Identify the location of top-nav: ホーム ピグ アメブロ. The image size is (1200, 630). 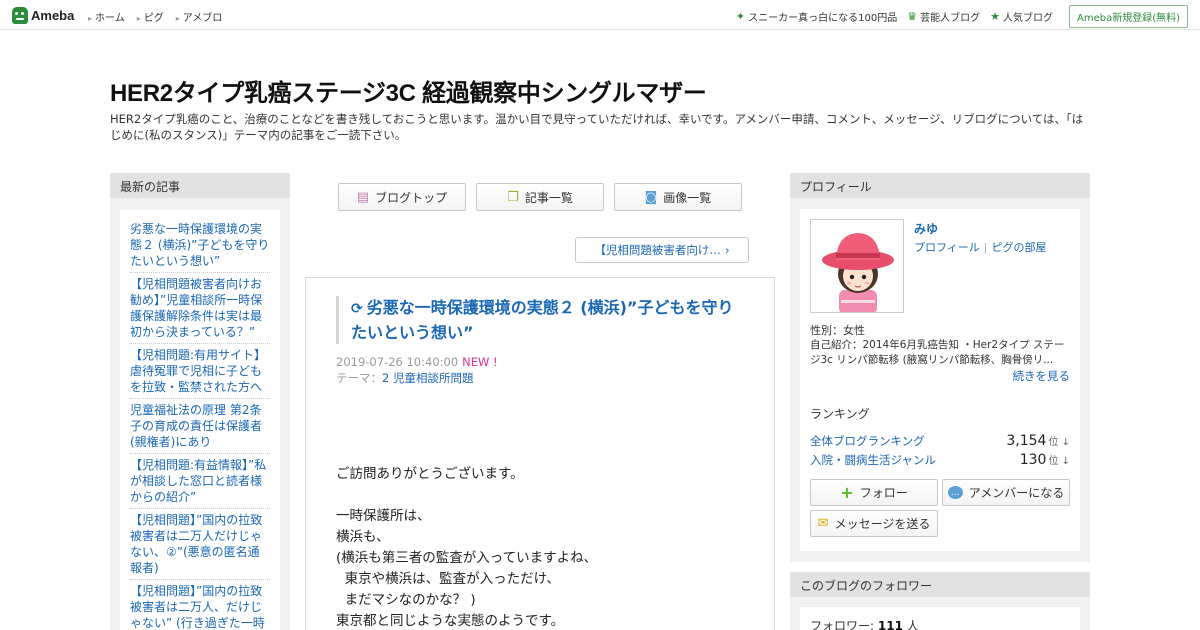
(155, 16).